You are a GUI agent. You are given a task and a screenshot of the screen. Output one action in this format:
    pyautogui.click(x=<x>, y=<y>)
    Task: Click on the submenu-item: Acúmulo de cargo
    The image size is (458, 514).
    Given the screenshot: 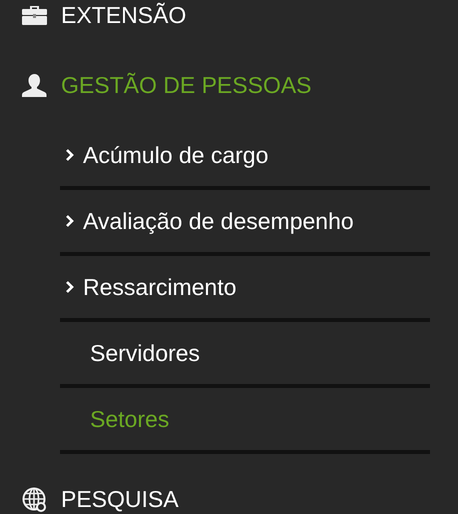 What is the action you would take?
    pyautogui.click(x=164, y=155)
    